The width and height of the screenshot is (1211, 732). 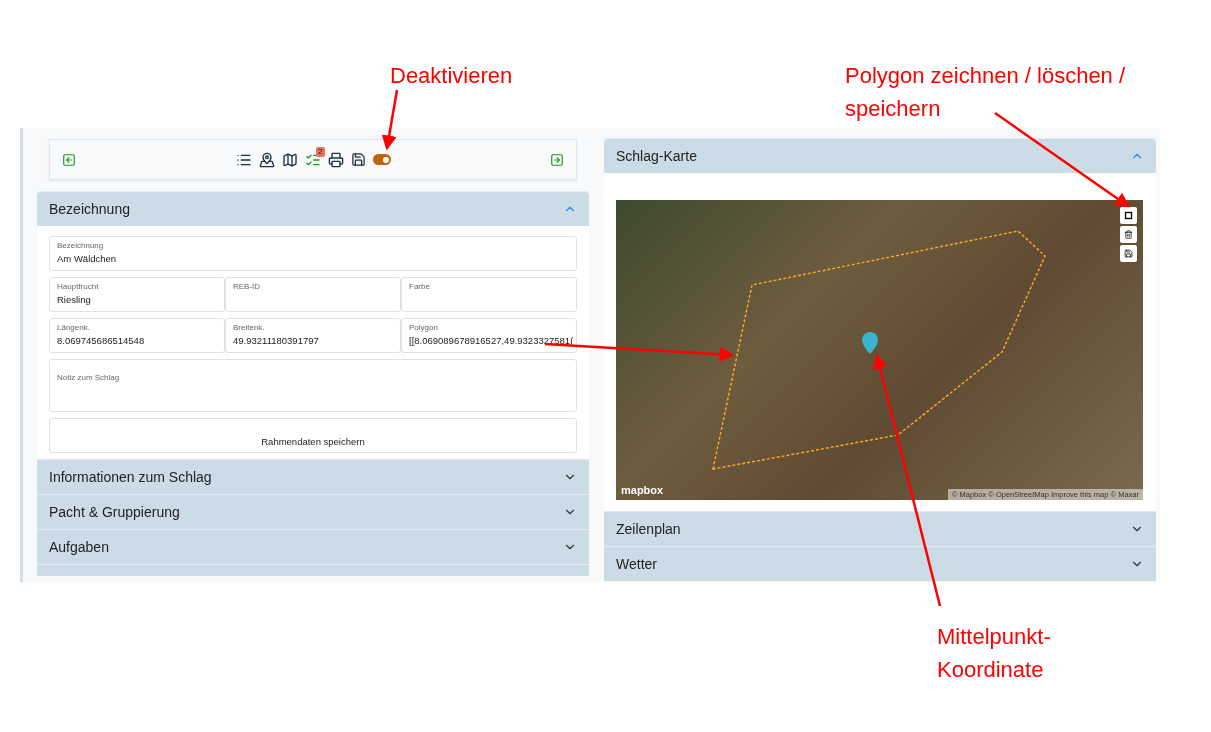 I want to click on annotation-arrow, so click(x=390, y=120).